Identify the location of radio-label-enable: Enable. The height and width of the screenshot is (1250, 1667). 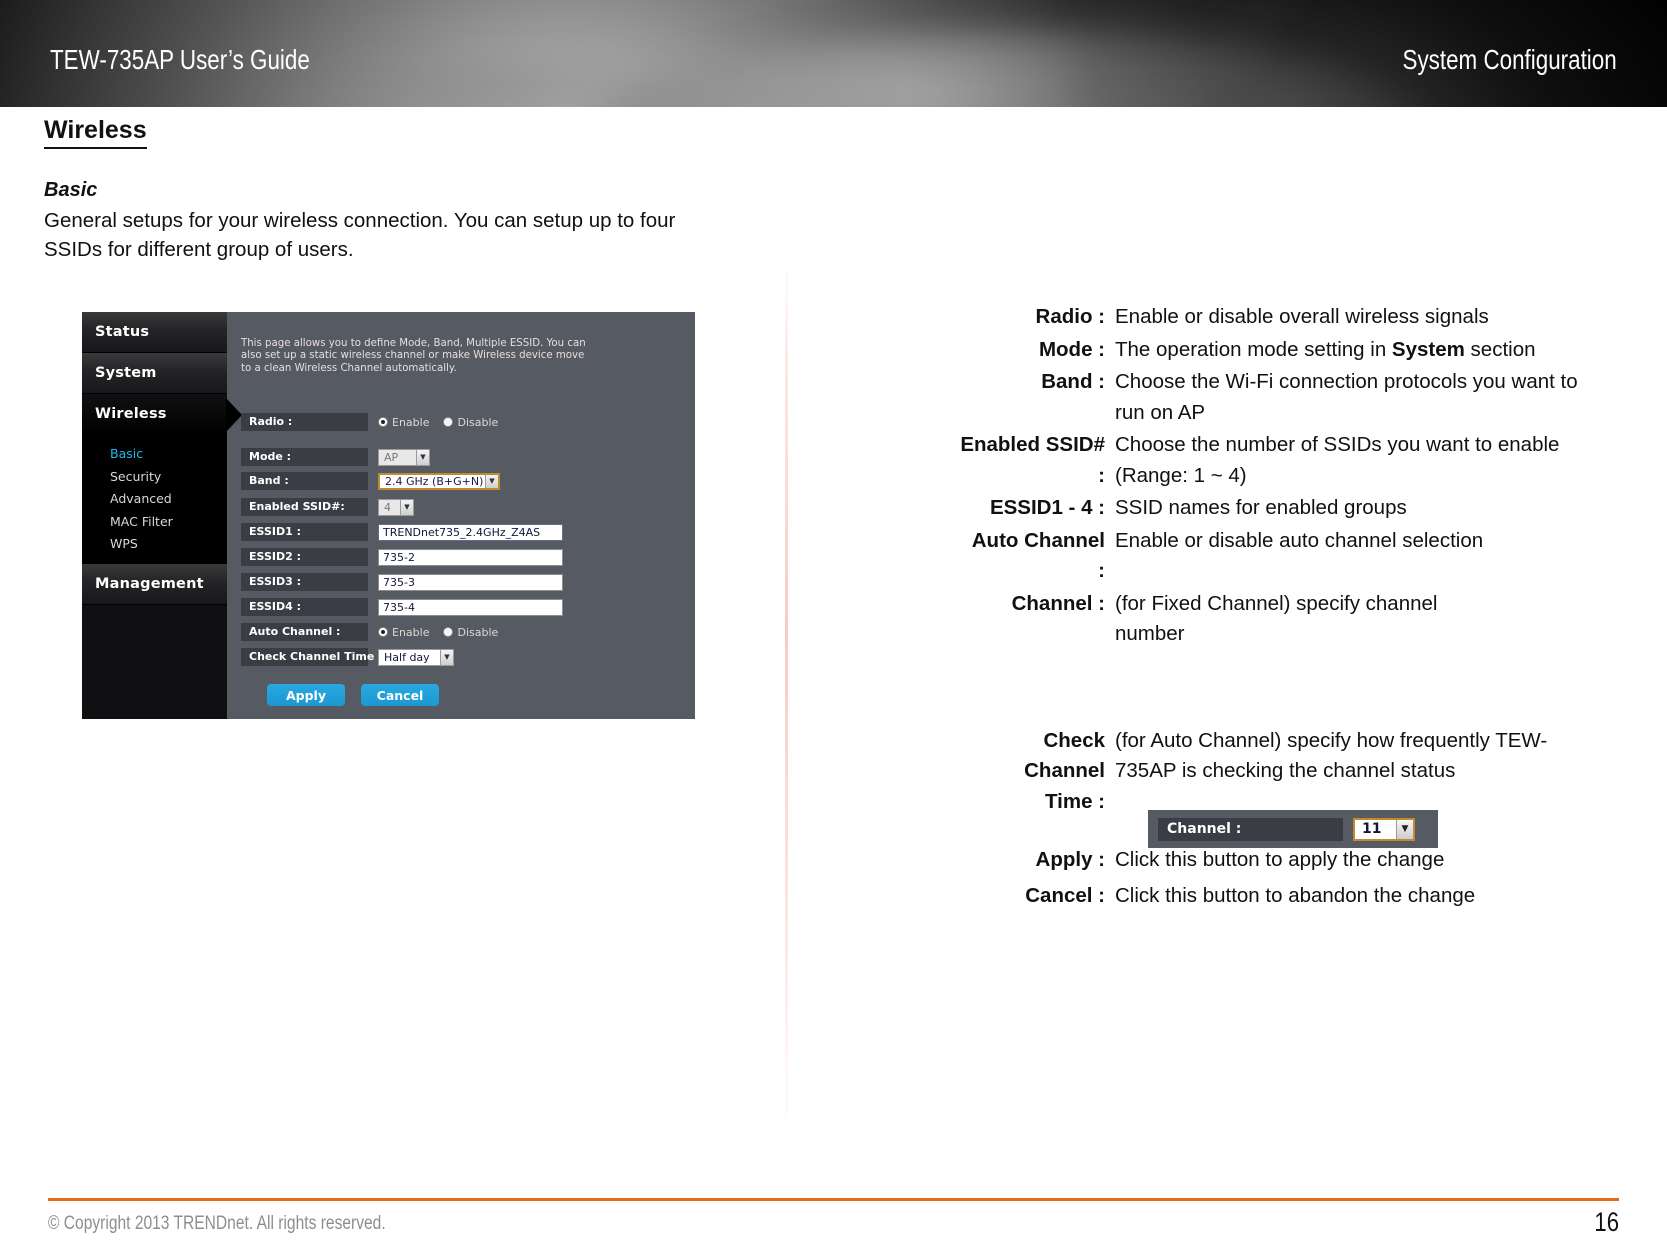
(411, 422).